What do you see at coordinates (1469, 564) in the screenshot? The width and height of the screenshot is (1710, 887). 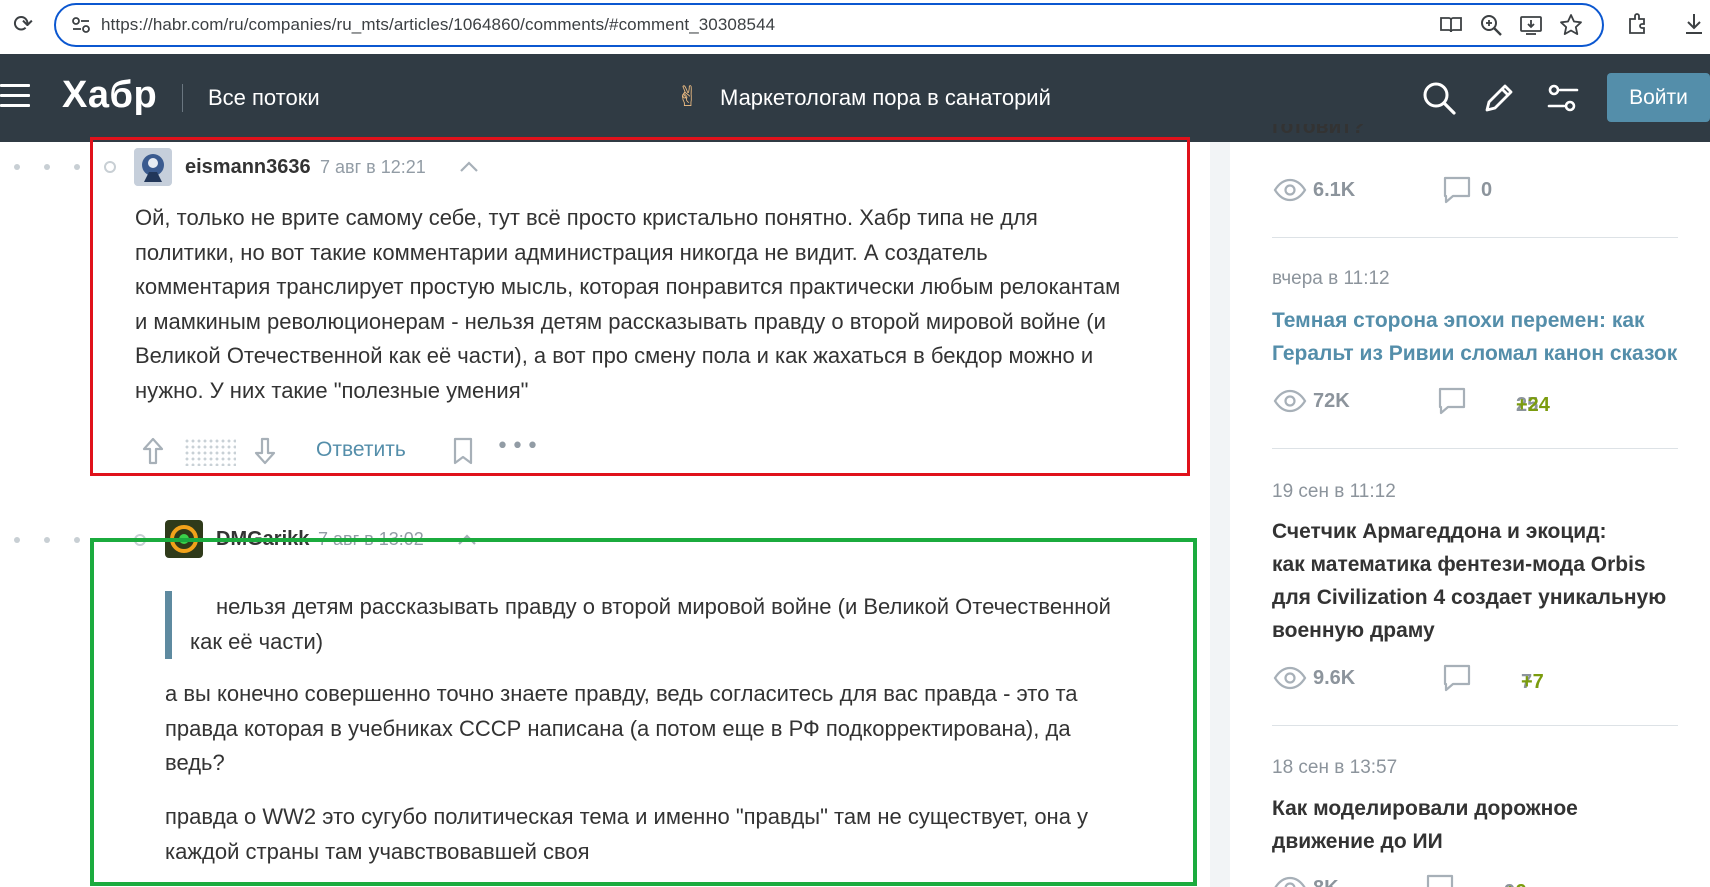 I see `sidebar-title-line: как математика фентези-мода Orbis` at bounding box center [1469, 564].